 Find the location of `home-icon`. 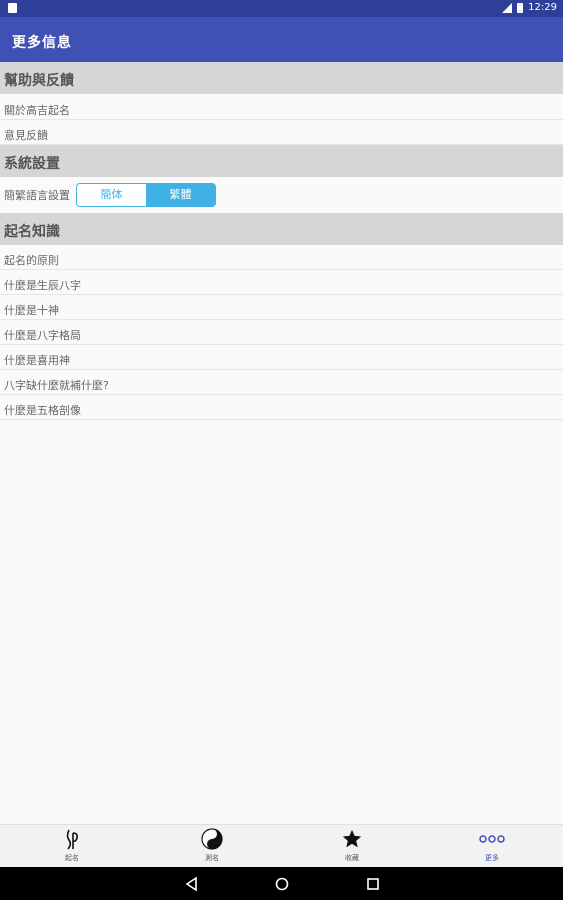

home-icon is located at coordinates (282, 885).